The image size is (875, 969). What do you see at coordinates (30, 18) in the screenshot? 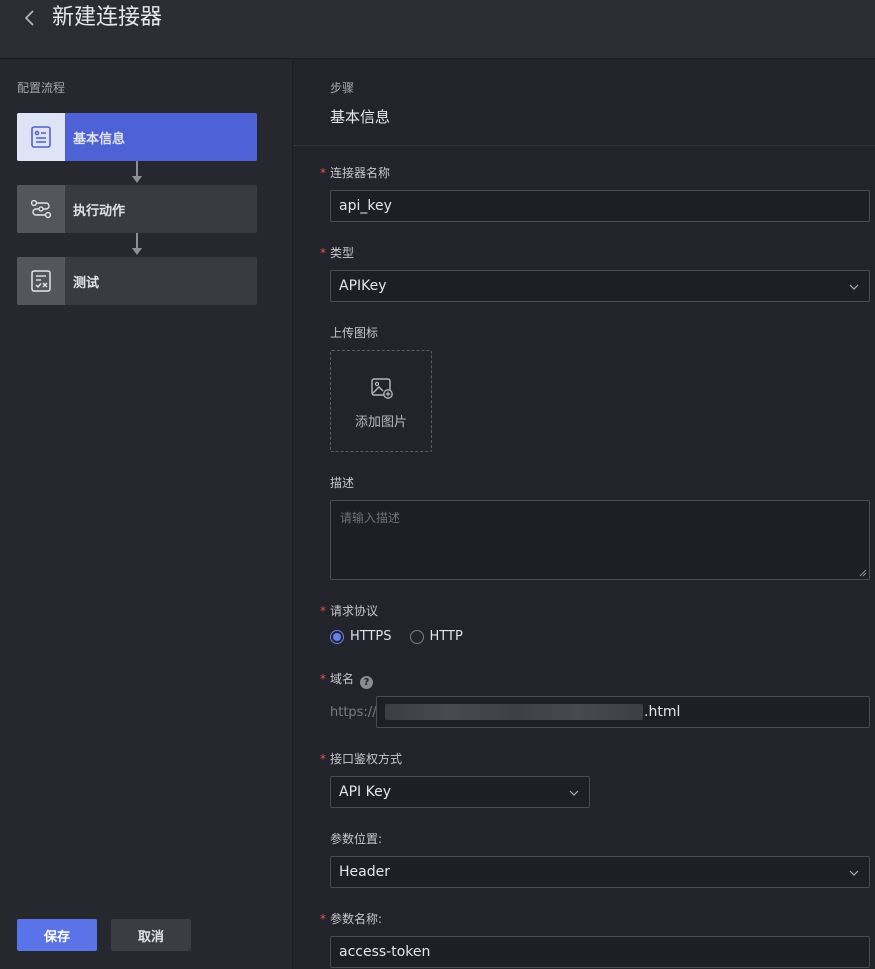
I see `back-icon` at bounding box center [30, 18].